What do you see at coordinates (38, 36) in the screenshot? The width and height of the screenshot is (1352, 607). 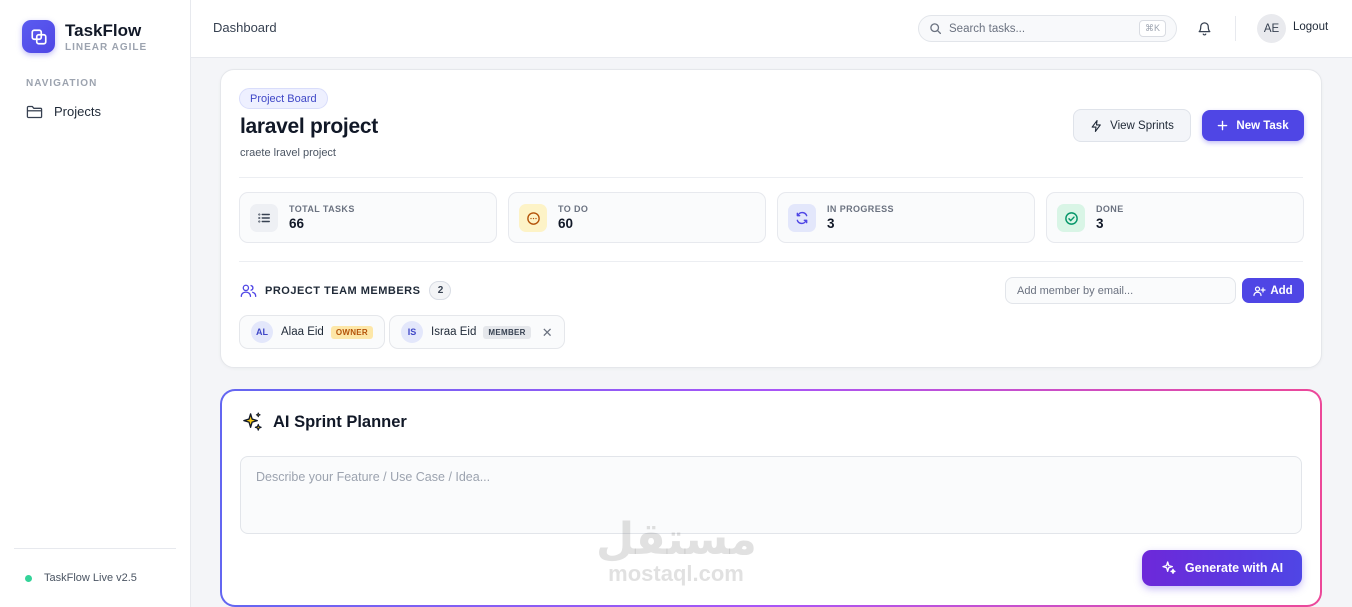 I see `taskflow-logo-icon` at bounding box center [38, 36].